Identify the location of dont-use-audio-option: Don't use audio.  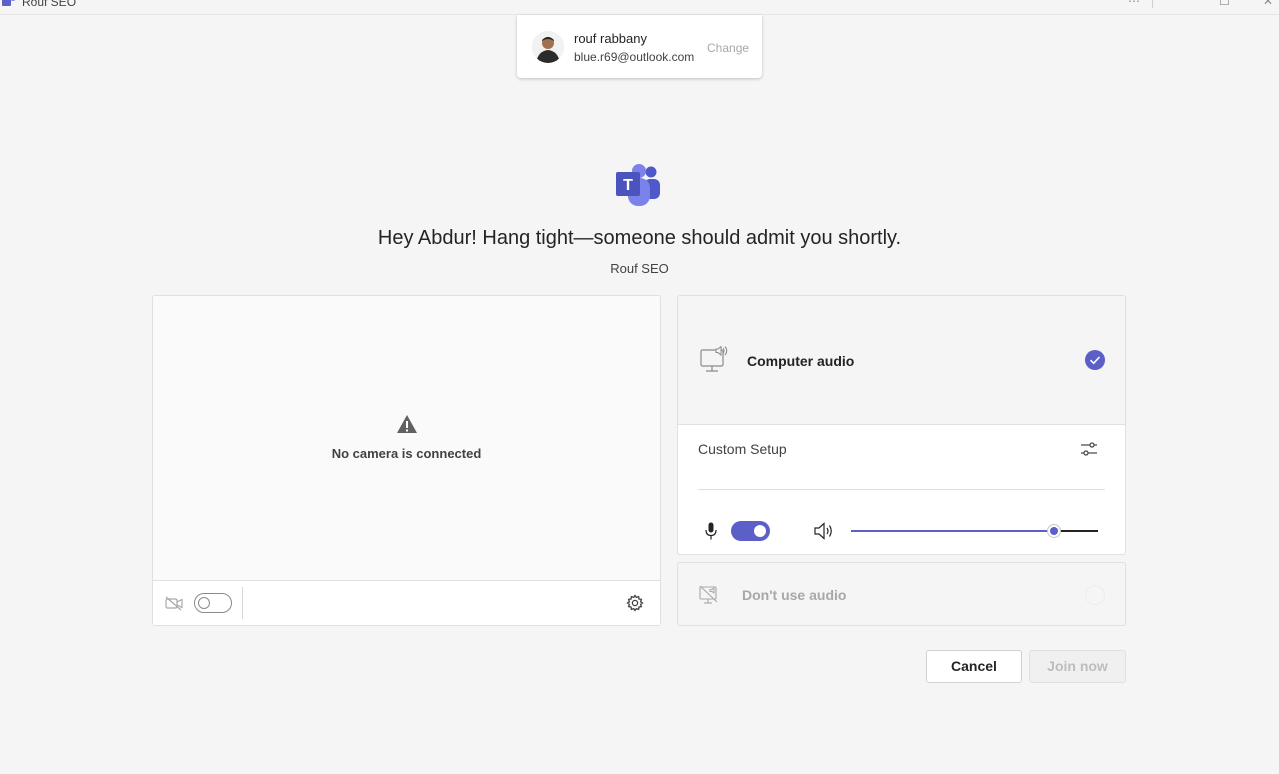
(901, 594).